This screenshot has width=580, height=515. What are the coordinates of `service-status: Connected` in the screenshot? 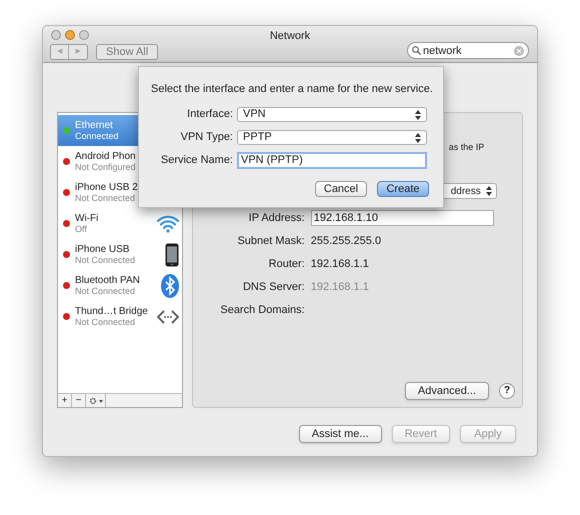 It's located at (97, 136).